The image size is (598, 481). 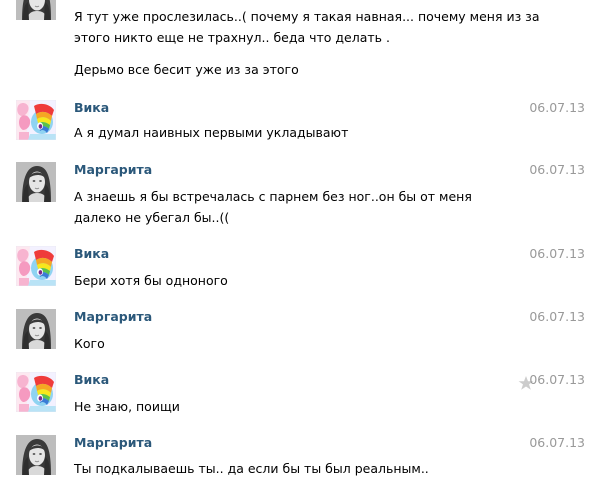 What do you see at coordinates (127, 406) in the screenshot?
I see `message-paragraph: Не знаю, поищи` at bounding box center [127, 406].